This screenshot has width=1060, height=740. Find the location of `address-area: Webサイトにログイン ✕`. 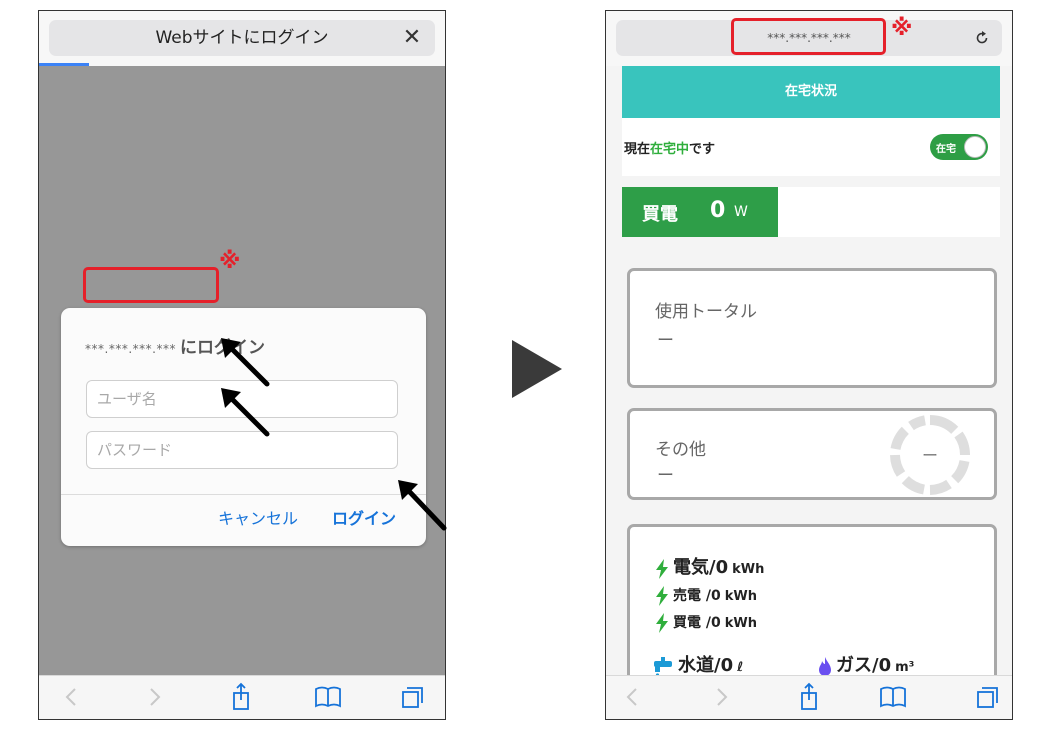

address-area: Webサイトにログイン ✕ is located at coordinates (242, 38).